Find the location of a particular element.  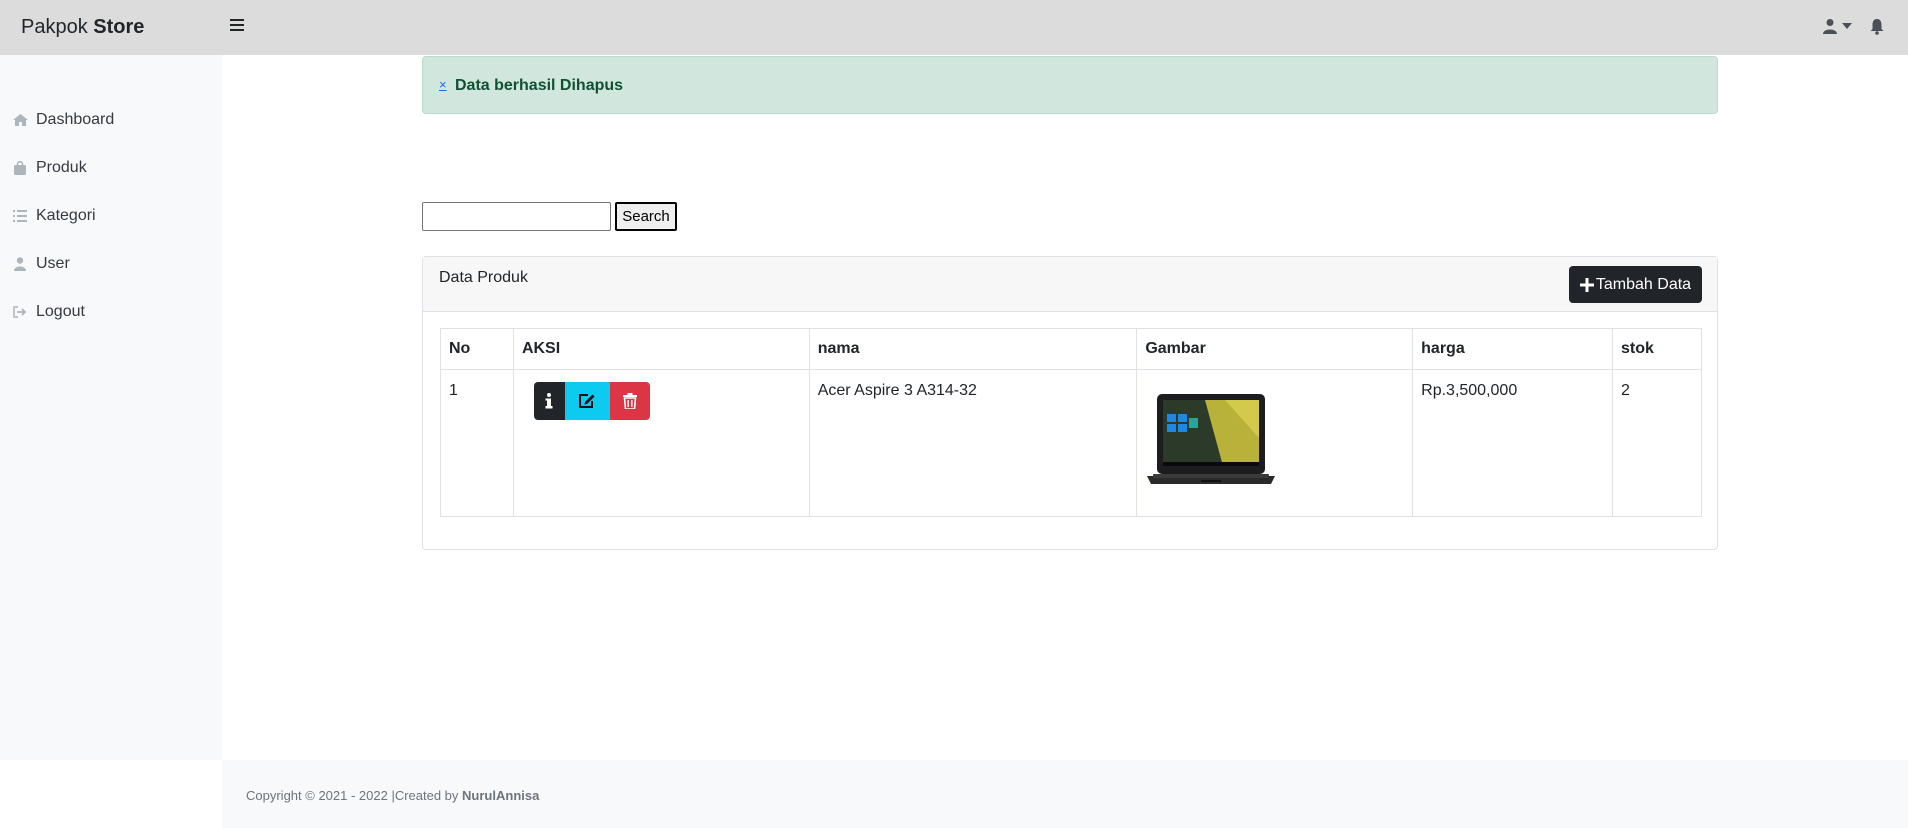

info-icon is located at coordinates (549, 401).